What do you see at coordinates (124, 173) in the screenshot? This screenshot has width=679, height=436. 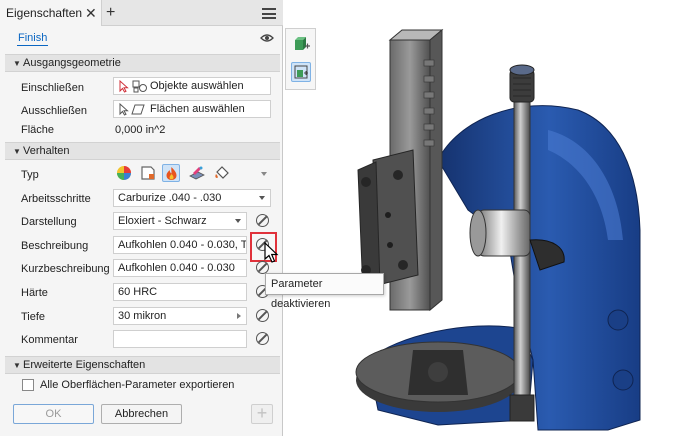 I see `color-wheel-icon` at bounding box center [124, 173].